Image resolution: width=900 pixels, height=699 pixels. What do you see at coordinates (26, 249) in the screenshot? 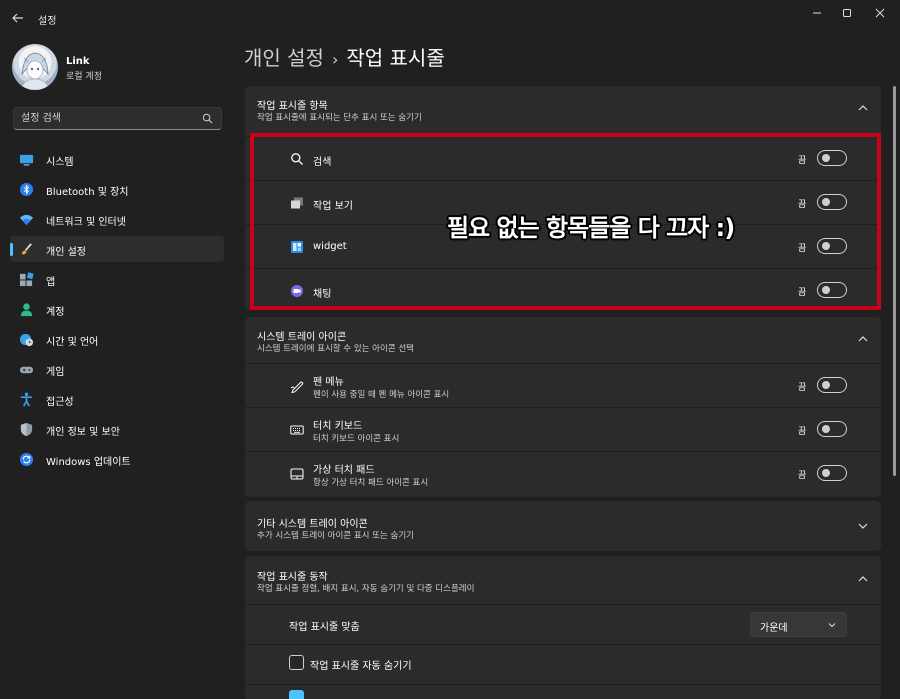
I see `brush-icon` at bounding box center [26, 249].